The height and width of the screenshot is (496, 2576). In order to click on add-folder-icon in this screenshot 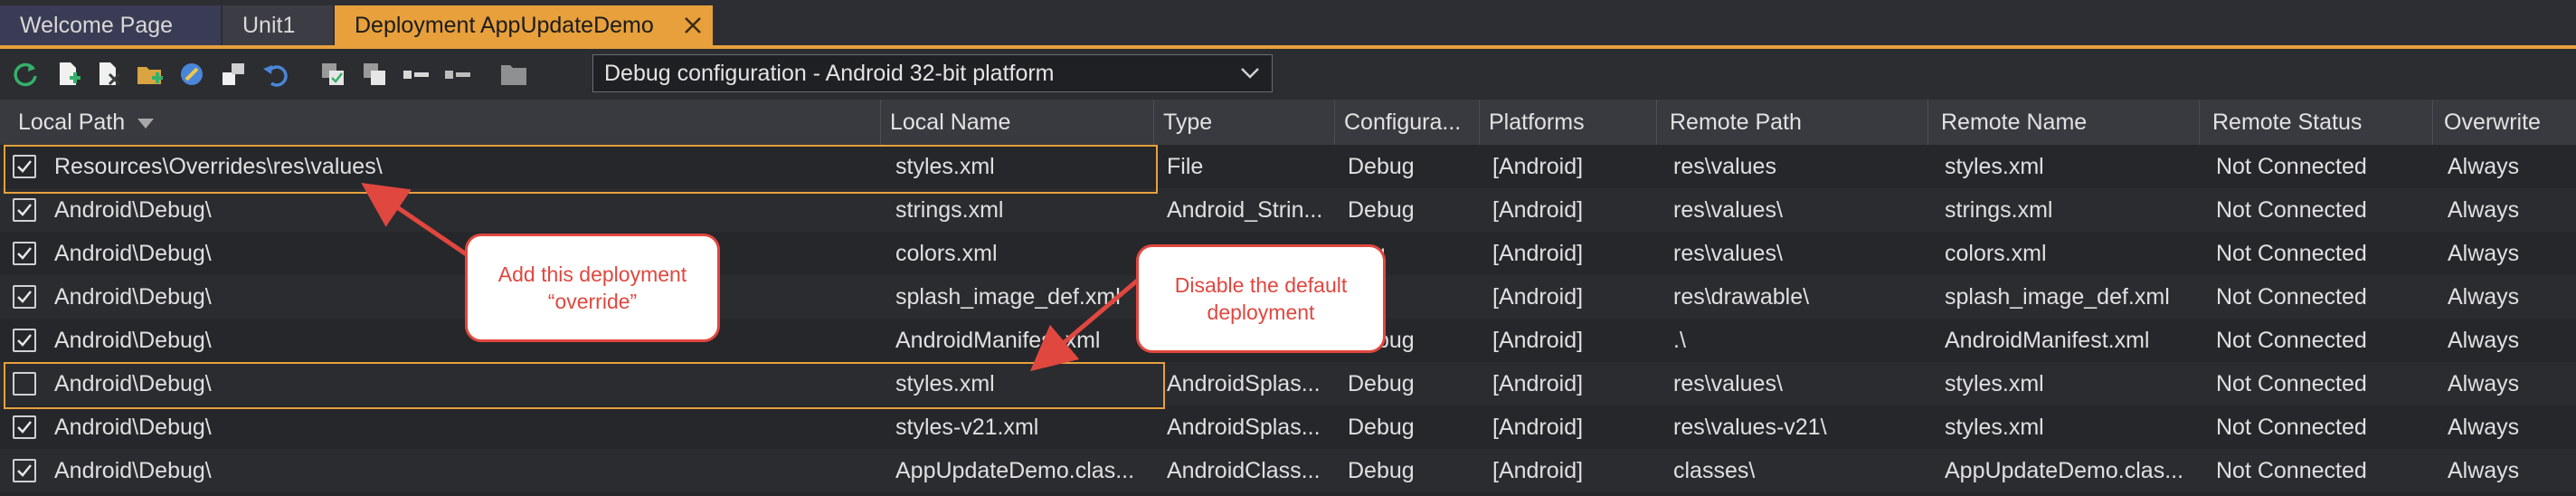, I will do `click(150, 74)`.